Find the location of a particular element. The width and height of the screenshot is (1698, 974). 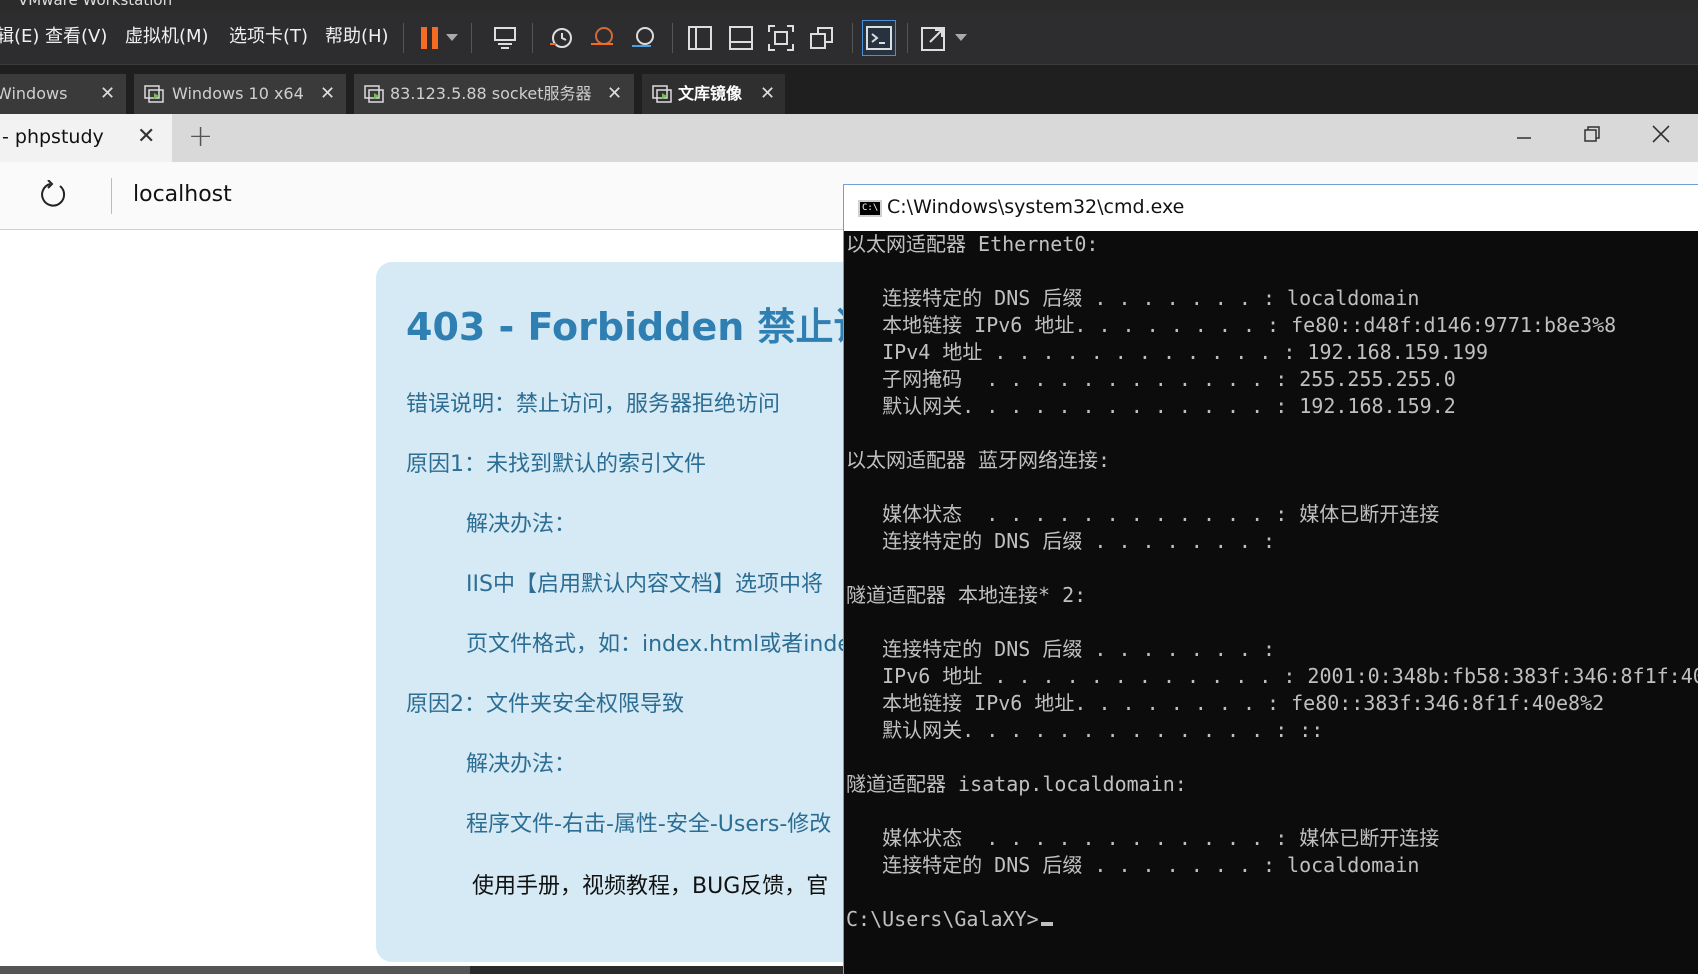

snapshot-manager-icon is located at coordinates (643, 38).